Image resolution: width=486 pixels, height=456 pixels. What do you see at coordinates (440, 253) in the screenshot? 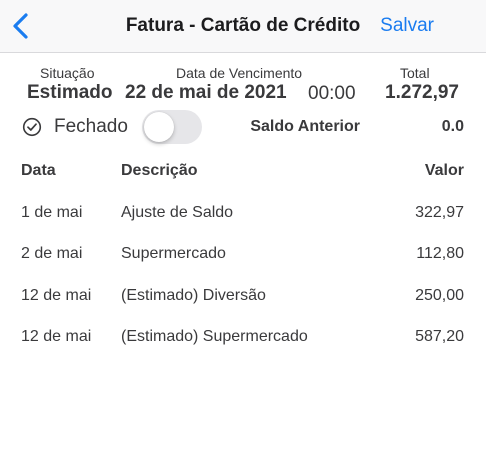
I see `row-value: 112,80` at bounding box center [440, 253].